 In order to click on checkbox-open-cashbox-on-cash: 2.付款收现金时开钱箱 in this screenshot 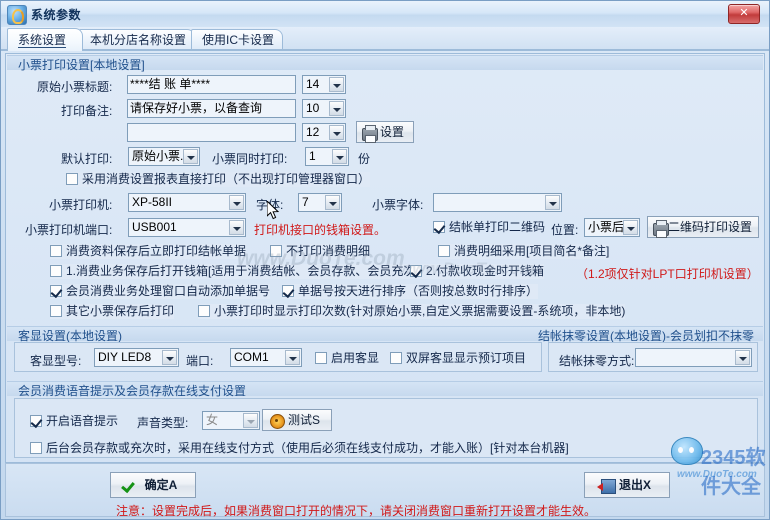, I will do `click(477, 271)`.